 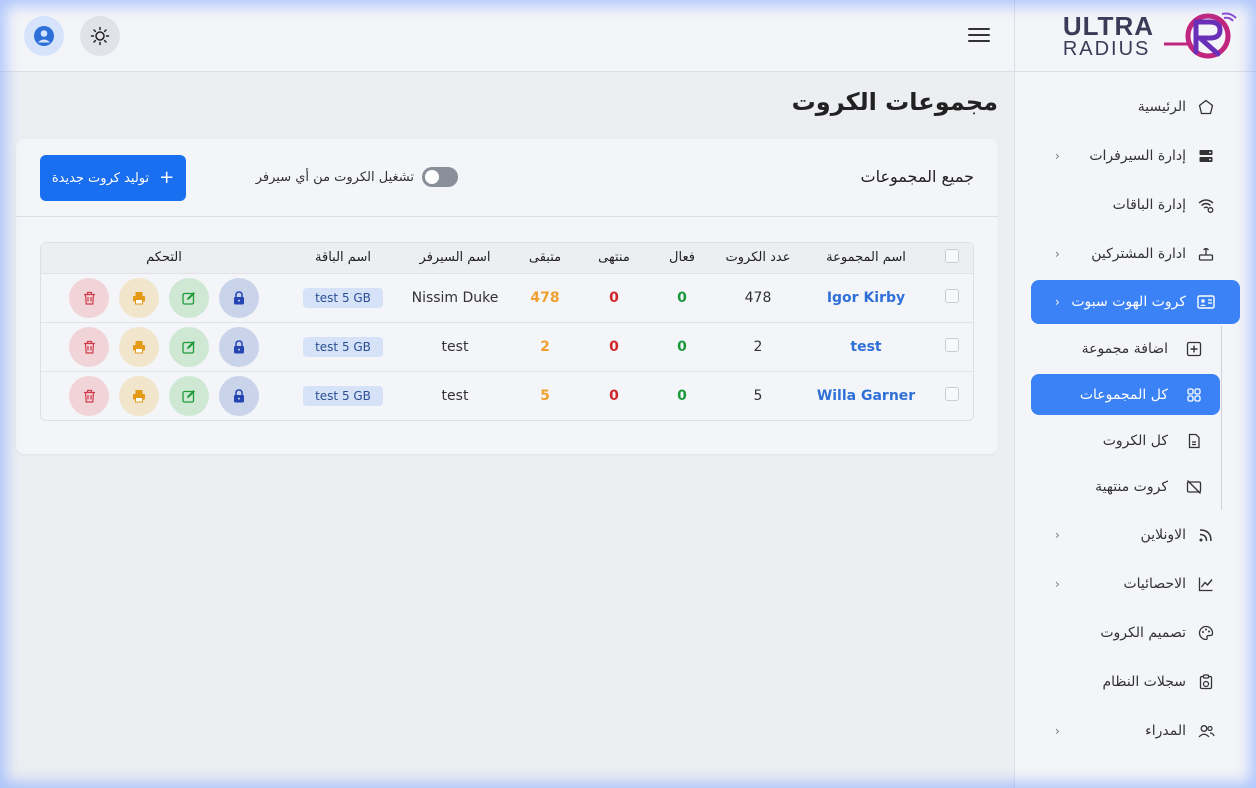 What do you see at coordinates (952, 255) in the screenshot?
I see `select-all-checkbox` at bounding box center [952, 255].